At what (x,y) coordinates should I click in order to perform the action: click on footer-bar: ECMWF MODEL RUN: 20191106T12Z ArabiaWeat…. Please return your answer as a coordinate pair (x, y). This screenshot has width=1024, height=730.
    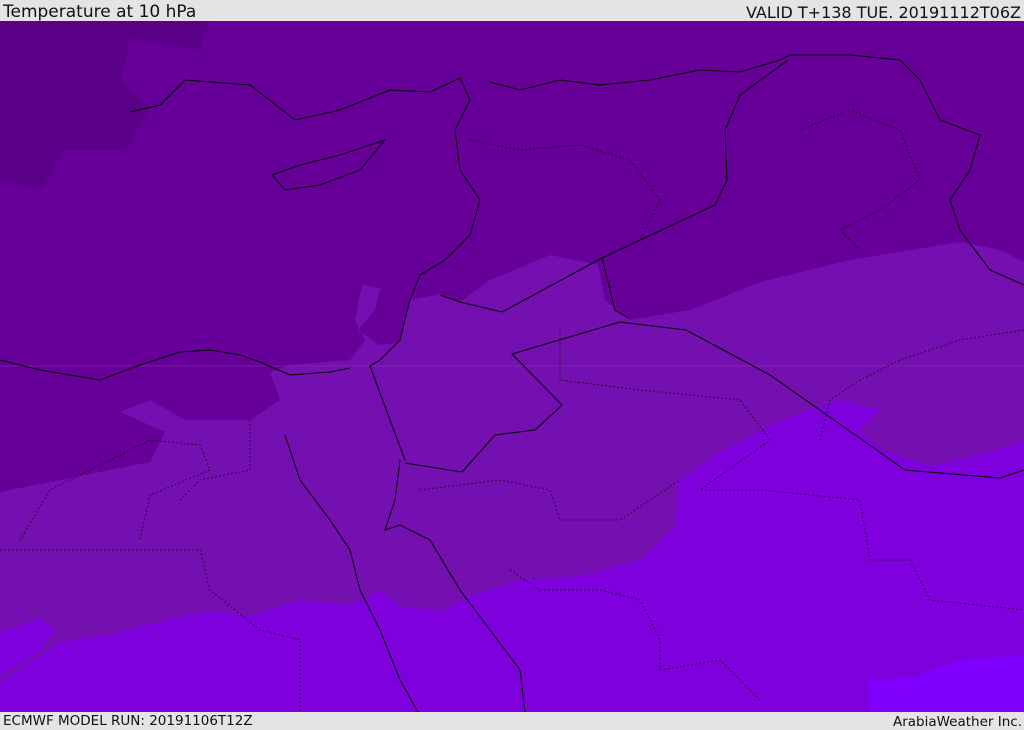
    Looking at the image, I should click on (512, 721).